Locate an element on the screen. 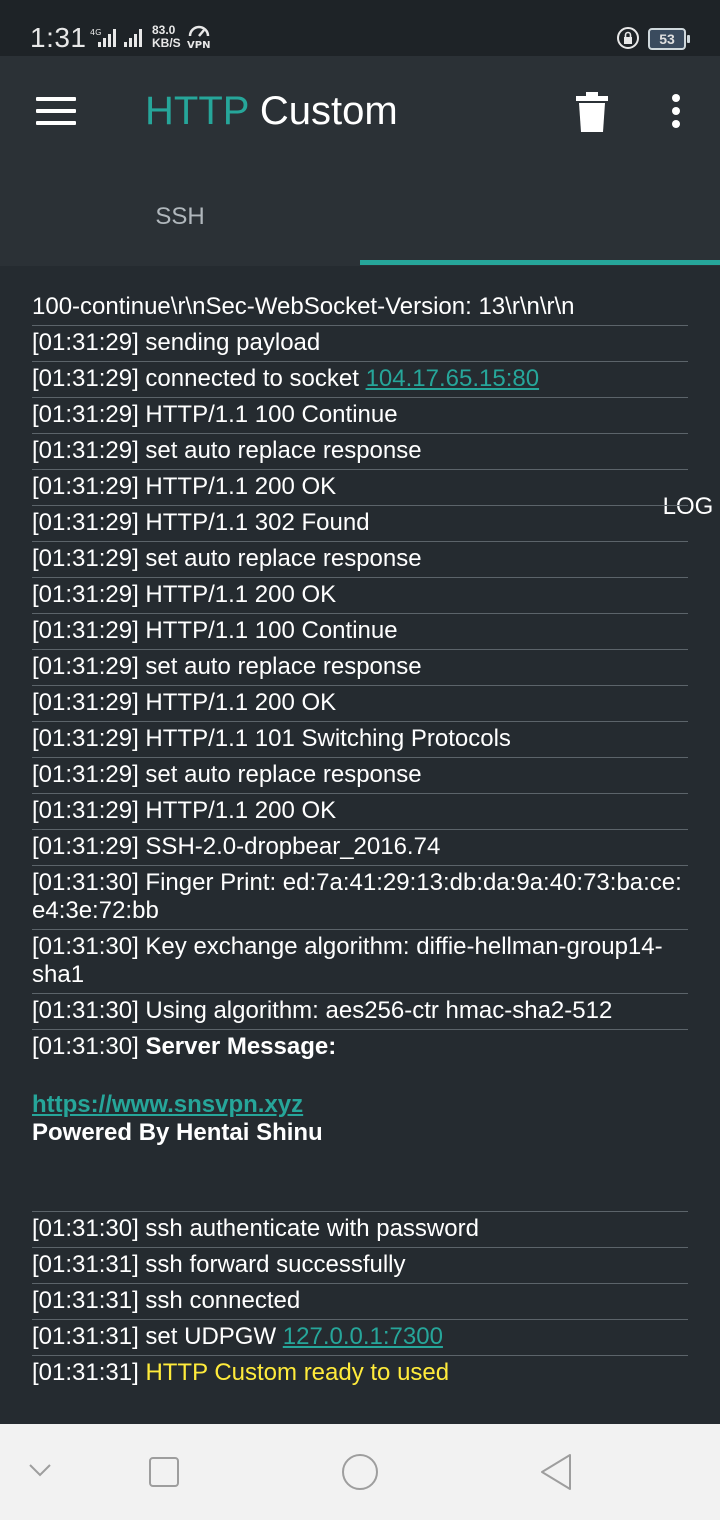  log-line: [01:31:31] ssh forward successfully is located at coordinates (360, 1266).